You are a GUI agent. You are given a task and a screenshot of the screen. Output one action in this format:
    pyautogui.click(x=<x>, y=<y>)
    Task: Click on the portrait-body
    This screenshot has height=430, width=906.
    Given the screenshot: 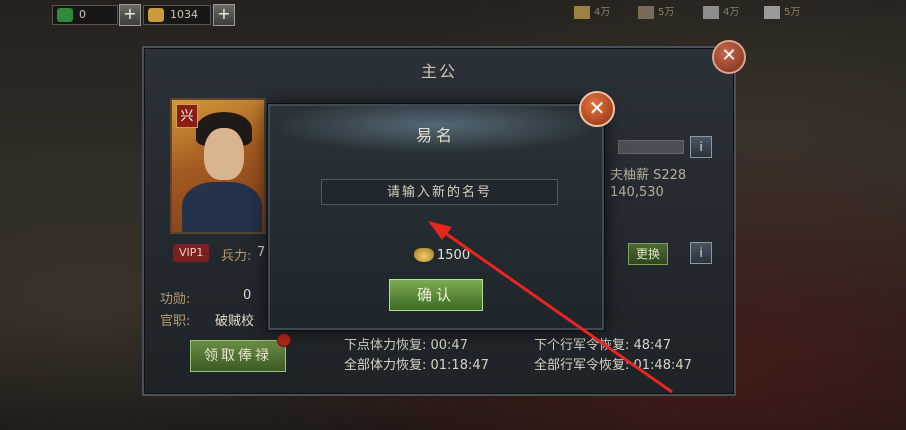 What is the action you would take?
    pyautogui.click(x=222, y=207)
    